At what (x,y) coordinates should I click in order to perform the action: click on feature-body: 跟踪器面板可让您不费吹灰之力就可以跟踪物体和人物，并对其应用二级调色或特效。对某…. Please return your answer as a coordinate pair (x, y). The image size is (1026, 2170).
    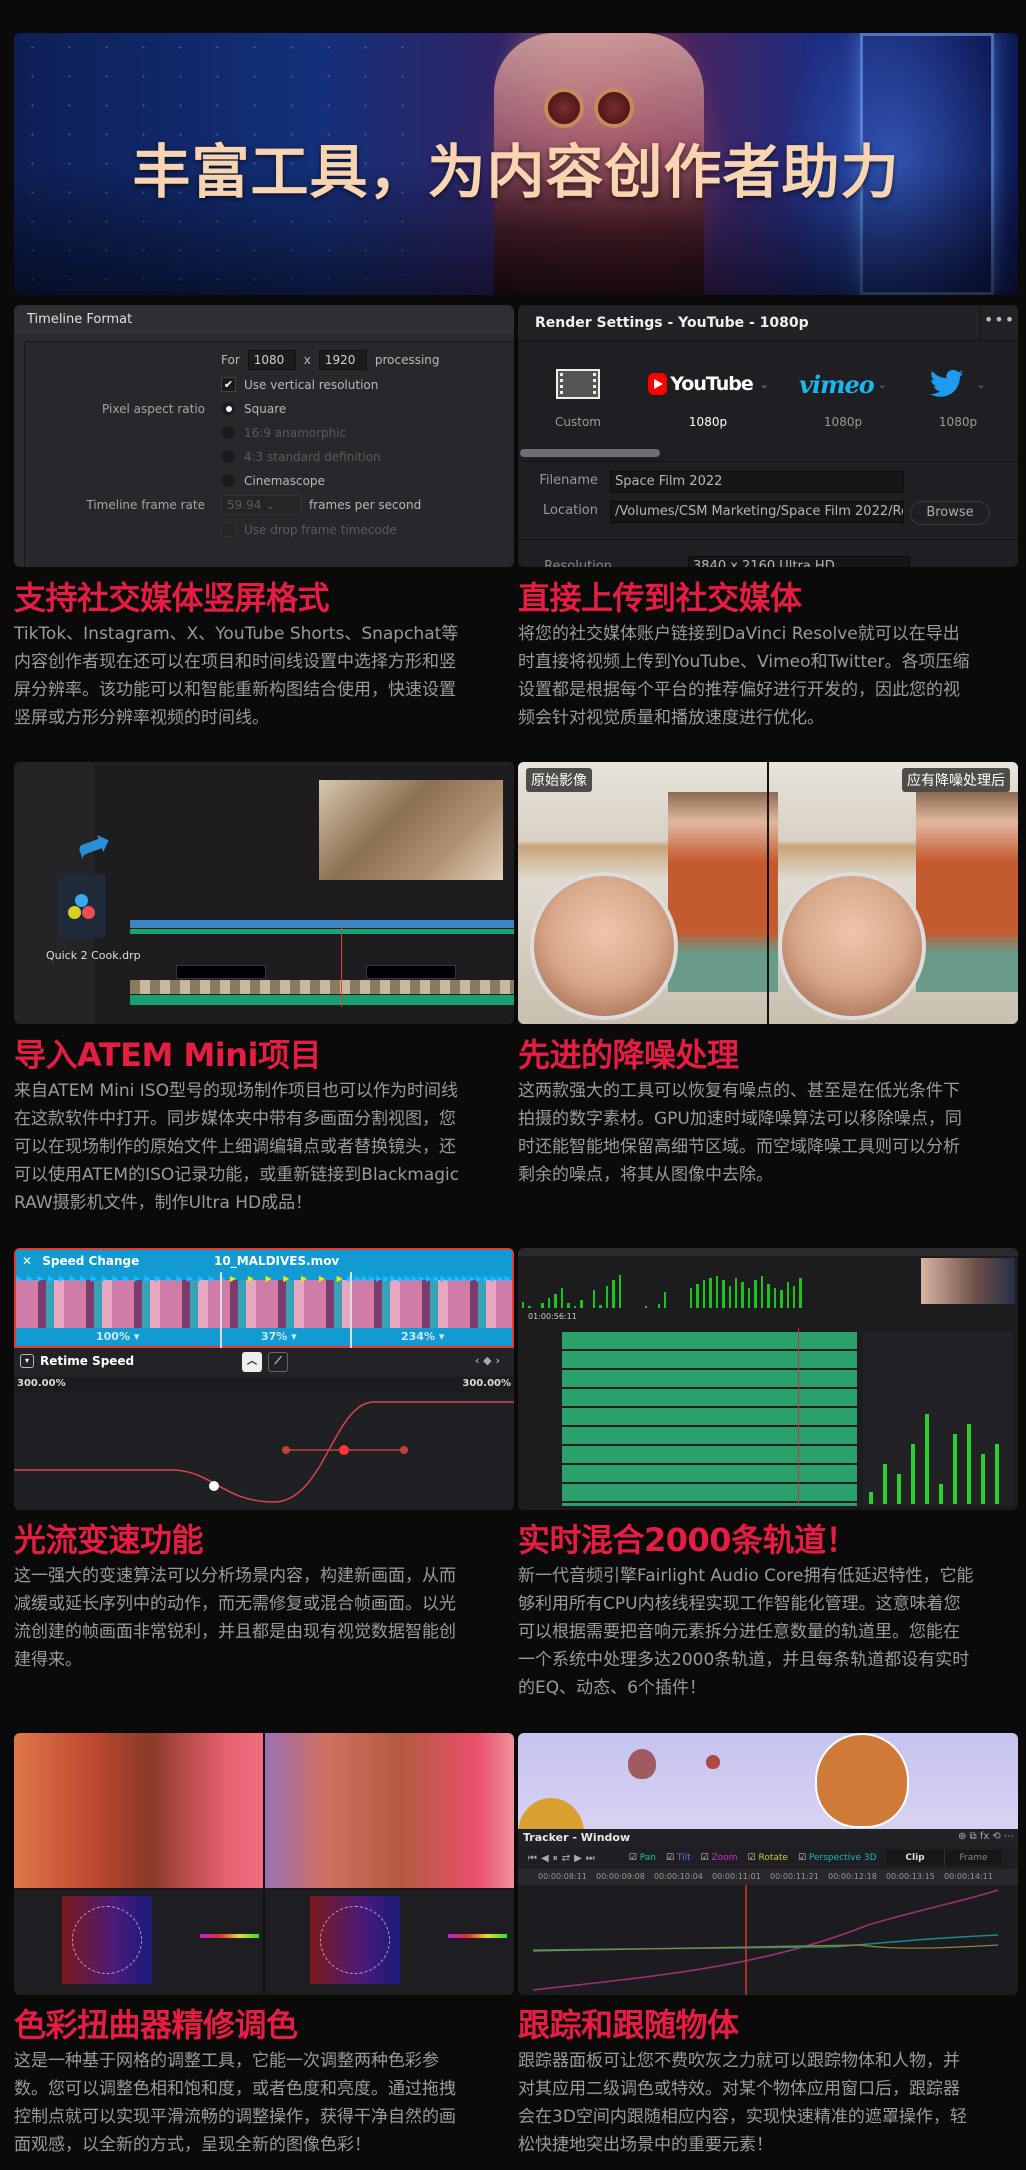
    Looking at the image, I should click on (742, 2103).